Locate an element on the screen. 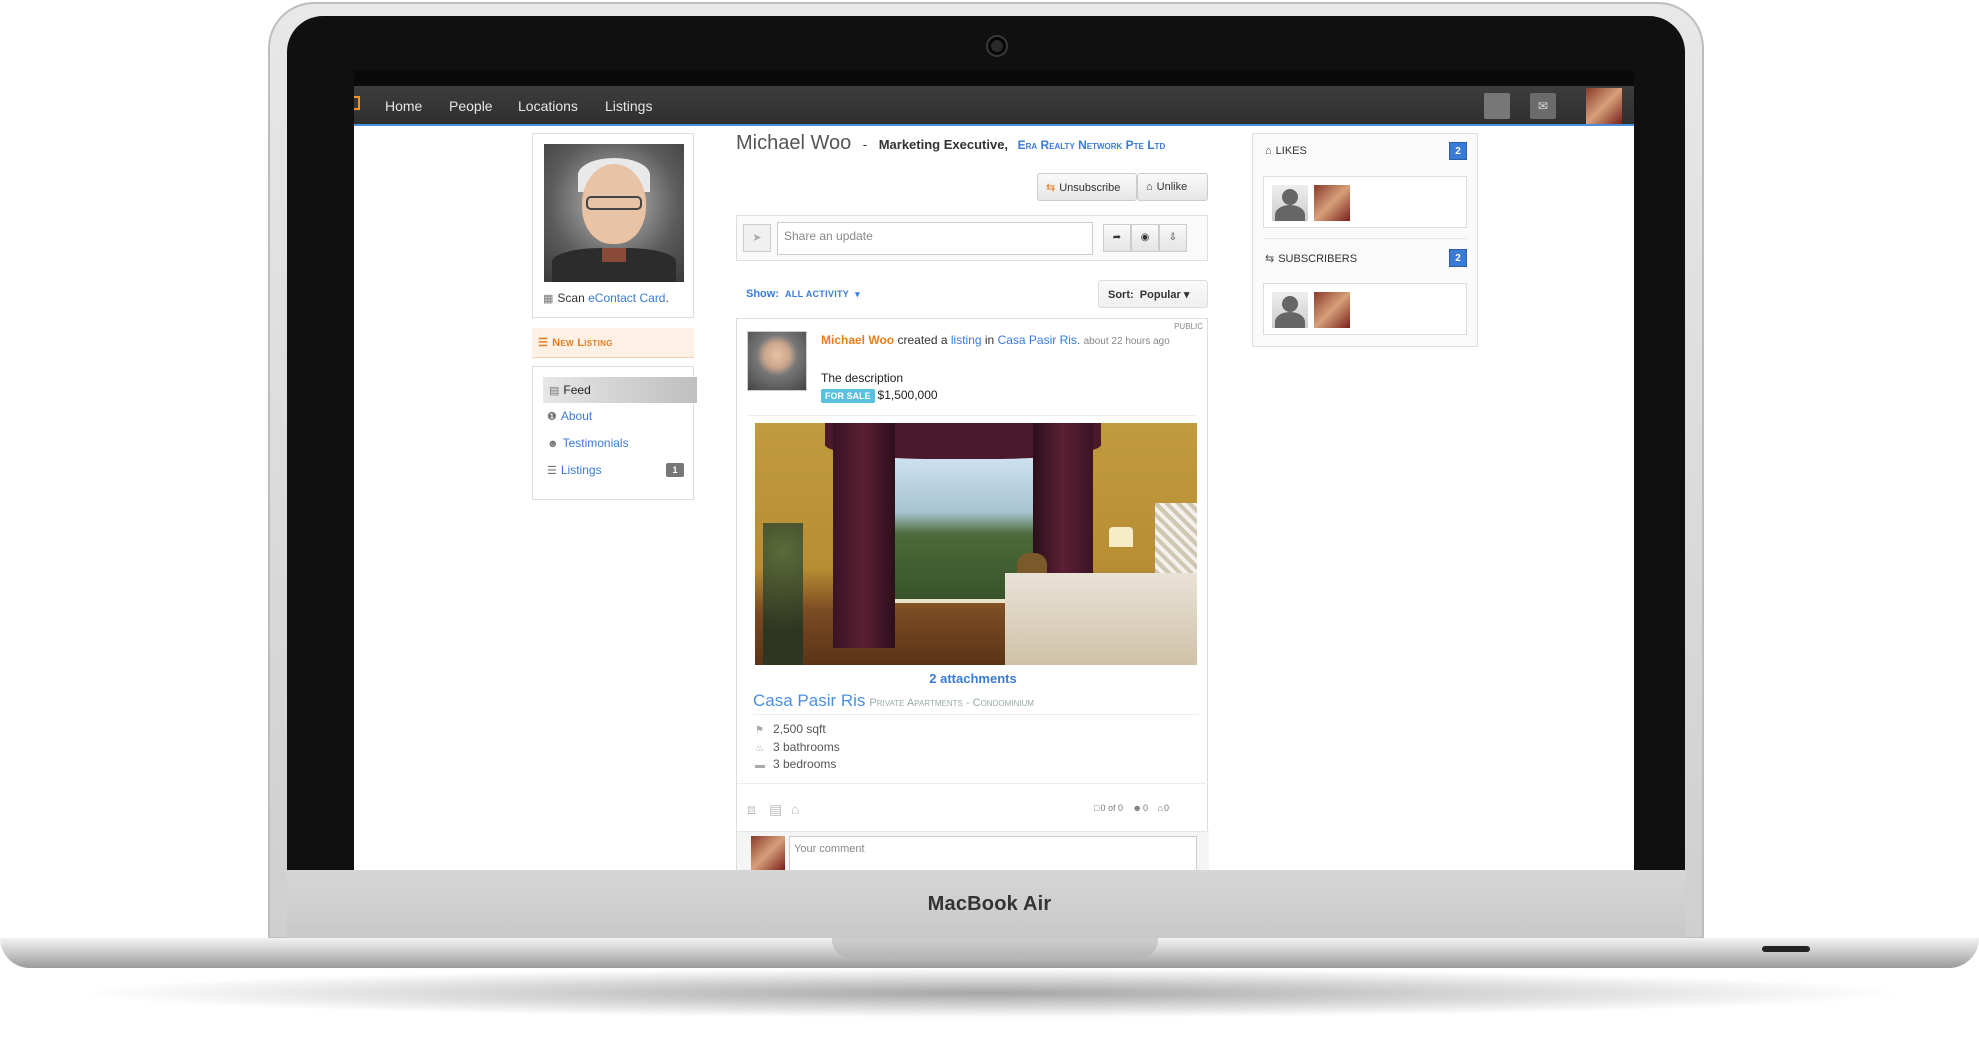 The image size is (1979, 1064). likes-count-badge: 2 is located at coordinates (1458, 151).